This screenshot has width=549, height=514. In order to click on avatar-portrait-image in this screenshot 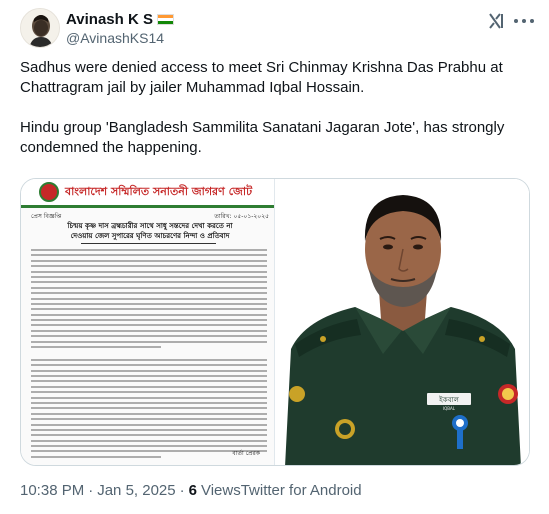, I will do `click(40, 28)`.